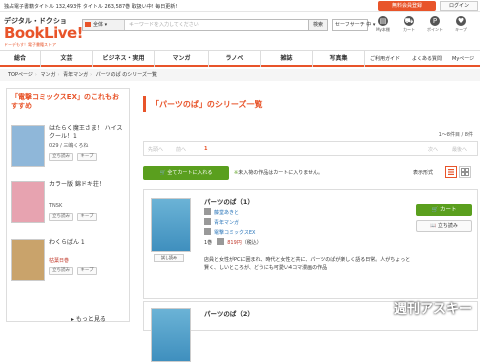 The height and width of the screenshot is (362, 480). Describe the element at coordinates (444, 210) in the screenshot. I see `add-to-cart-button: 🛒 カート` at that location.